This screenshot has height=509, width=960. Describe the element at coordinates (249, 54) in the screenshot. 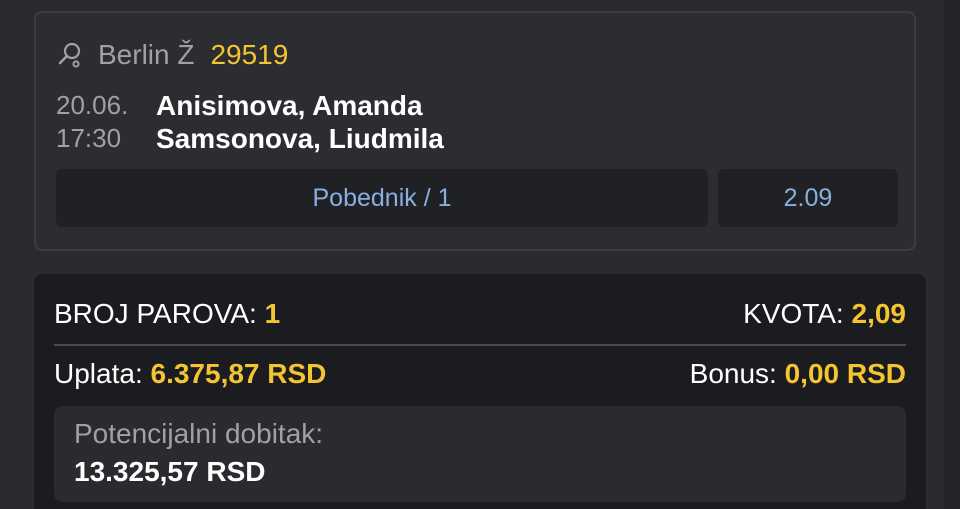

I see `event-code: 29519` at that location.